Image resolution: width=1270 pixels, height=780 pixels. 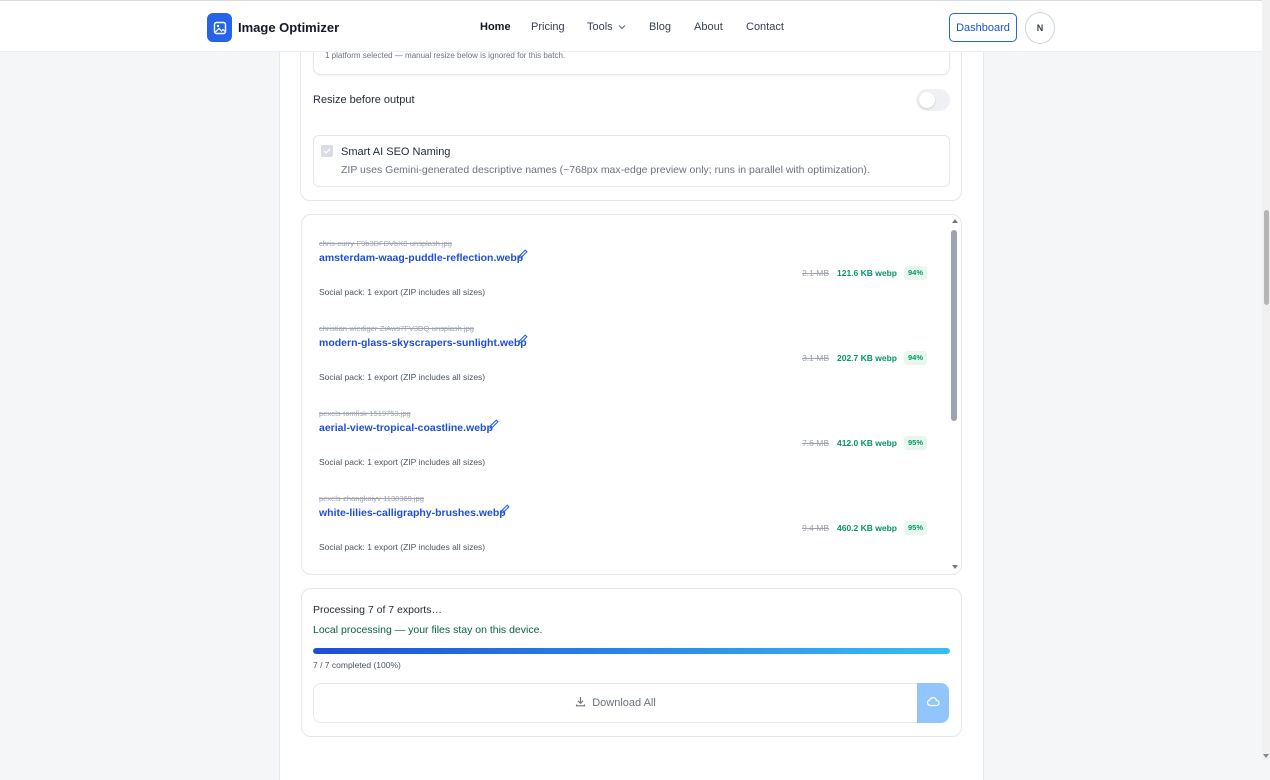 What do you see at coordinates (955, 221) in the screenshot?
I see `scroll-up-arrow-icon` at bounding box center [955, 221].